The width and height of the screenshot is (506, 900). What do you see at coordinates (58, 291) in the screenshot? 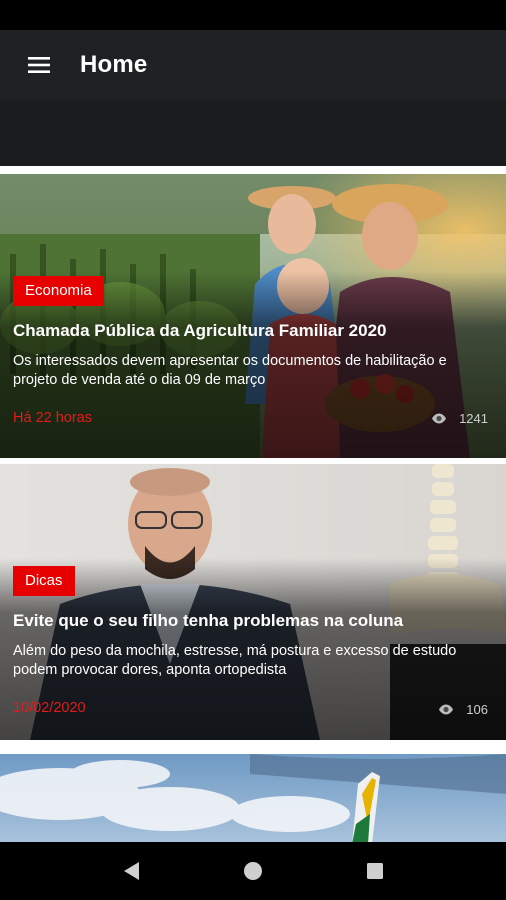
I see `category-badge: Economia` at bounding box center [58, 291].